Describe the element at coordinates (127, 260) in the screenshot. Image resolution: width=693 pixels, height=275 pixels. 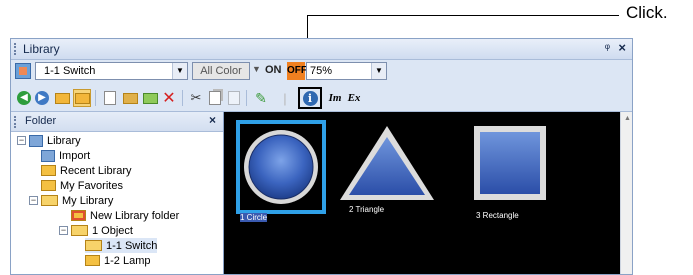
I see `tree-item-label: 1-2 Lamp` at that location.